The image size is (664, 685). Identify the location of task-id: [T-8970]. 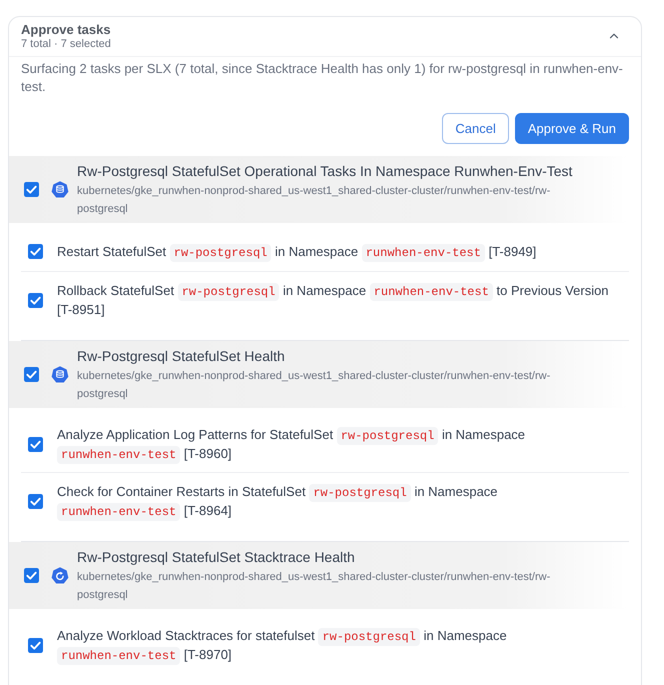
(208, 654).